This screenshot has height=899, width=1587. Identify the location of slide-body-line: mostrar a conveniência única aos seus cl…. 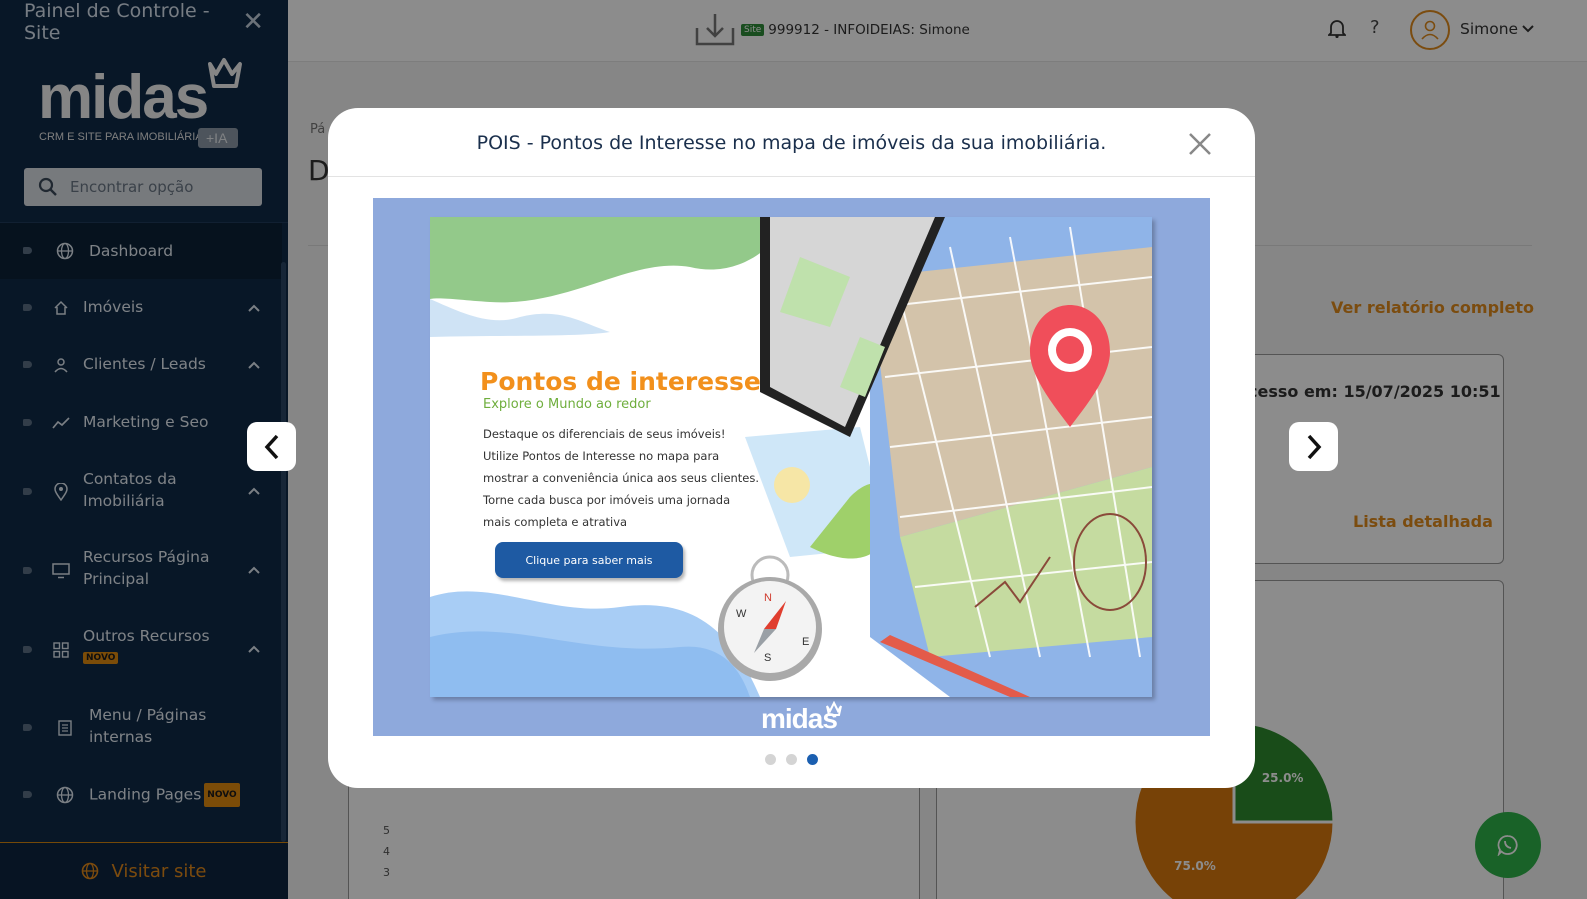
(621, 478).